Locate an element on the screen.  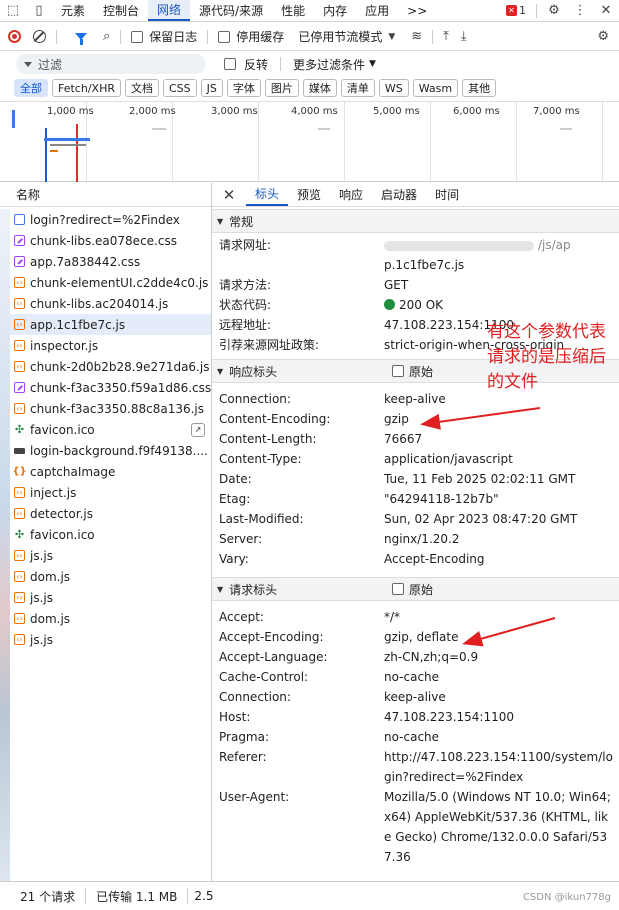
dropdown-caret-icon: ▼ is located at coordinates (391, 37).